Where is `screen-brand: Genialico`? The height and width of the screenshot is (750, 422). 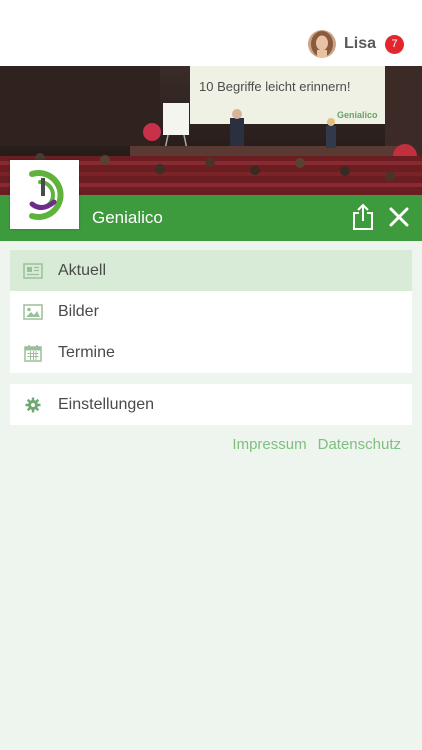 screen-brand: Genialico is located at coordinates (357, 115).